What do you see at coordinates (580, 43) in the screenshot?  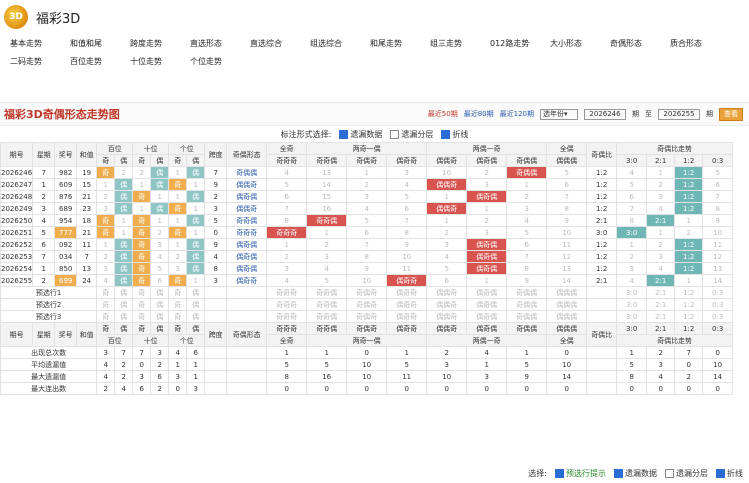 I see `nav-item: 大小形态` at bounding box center [580, 43].